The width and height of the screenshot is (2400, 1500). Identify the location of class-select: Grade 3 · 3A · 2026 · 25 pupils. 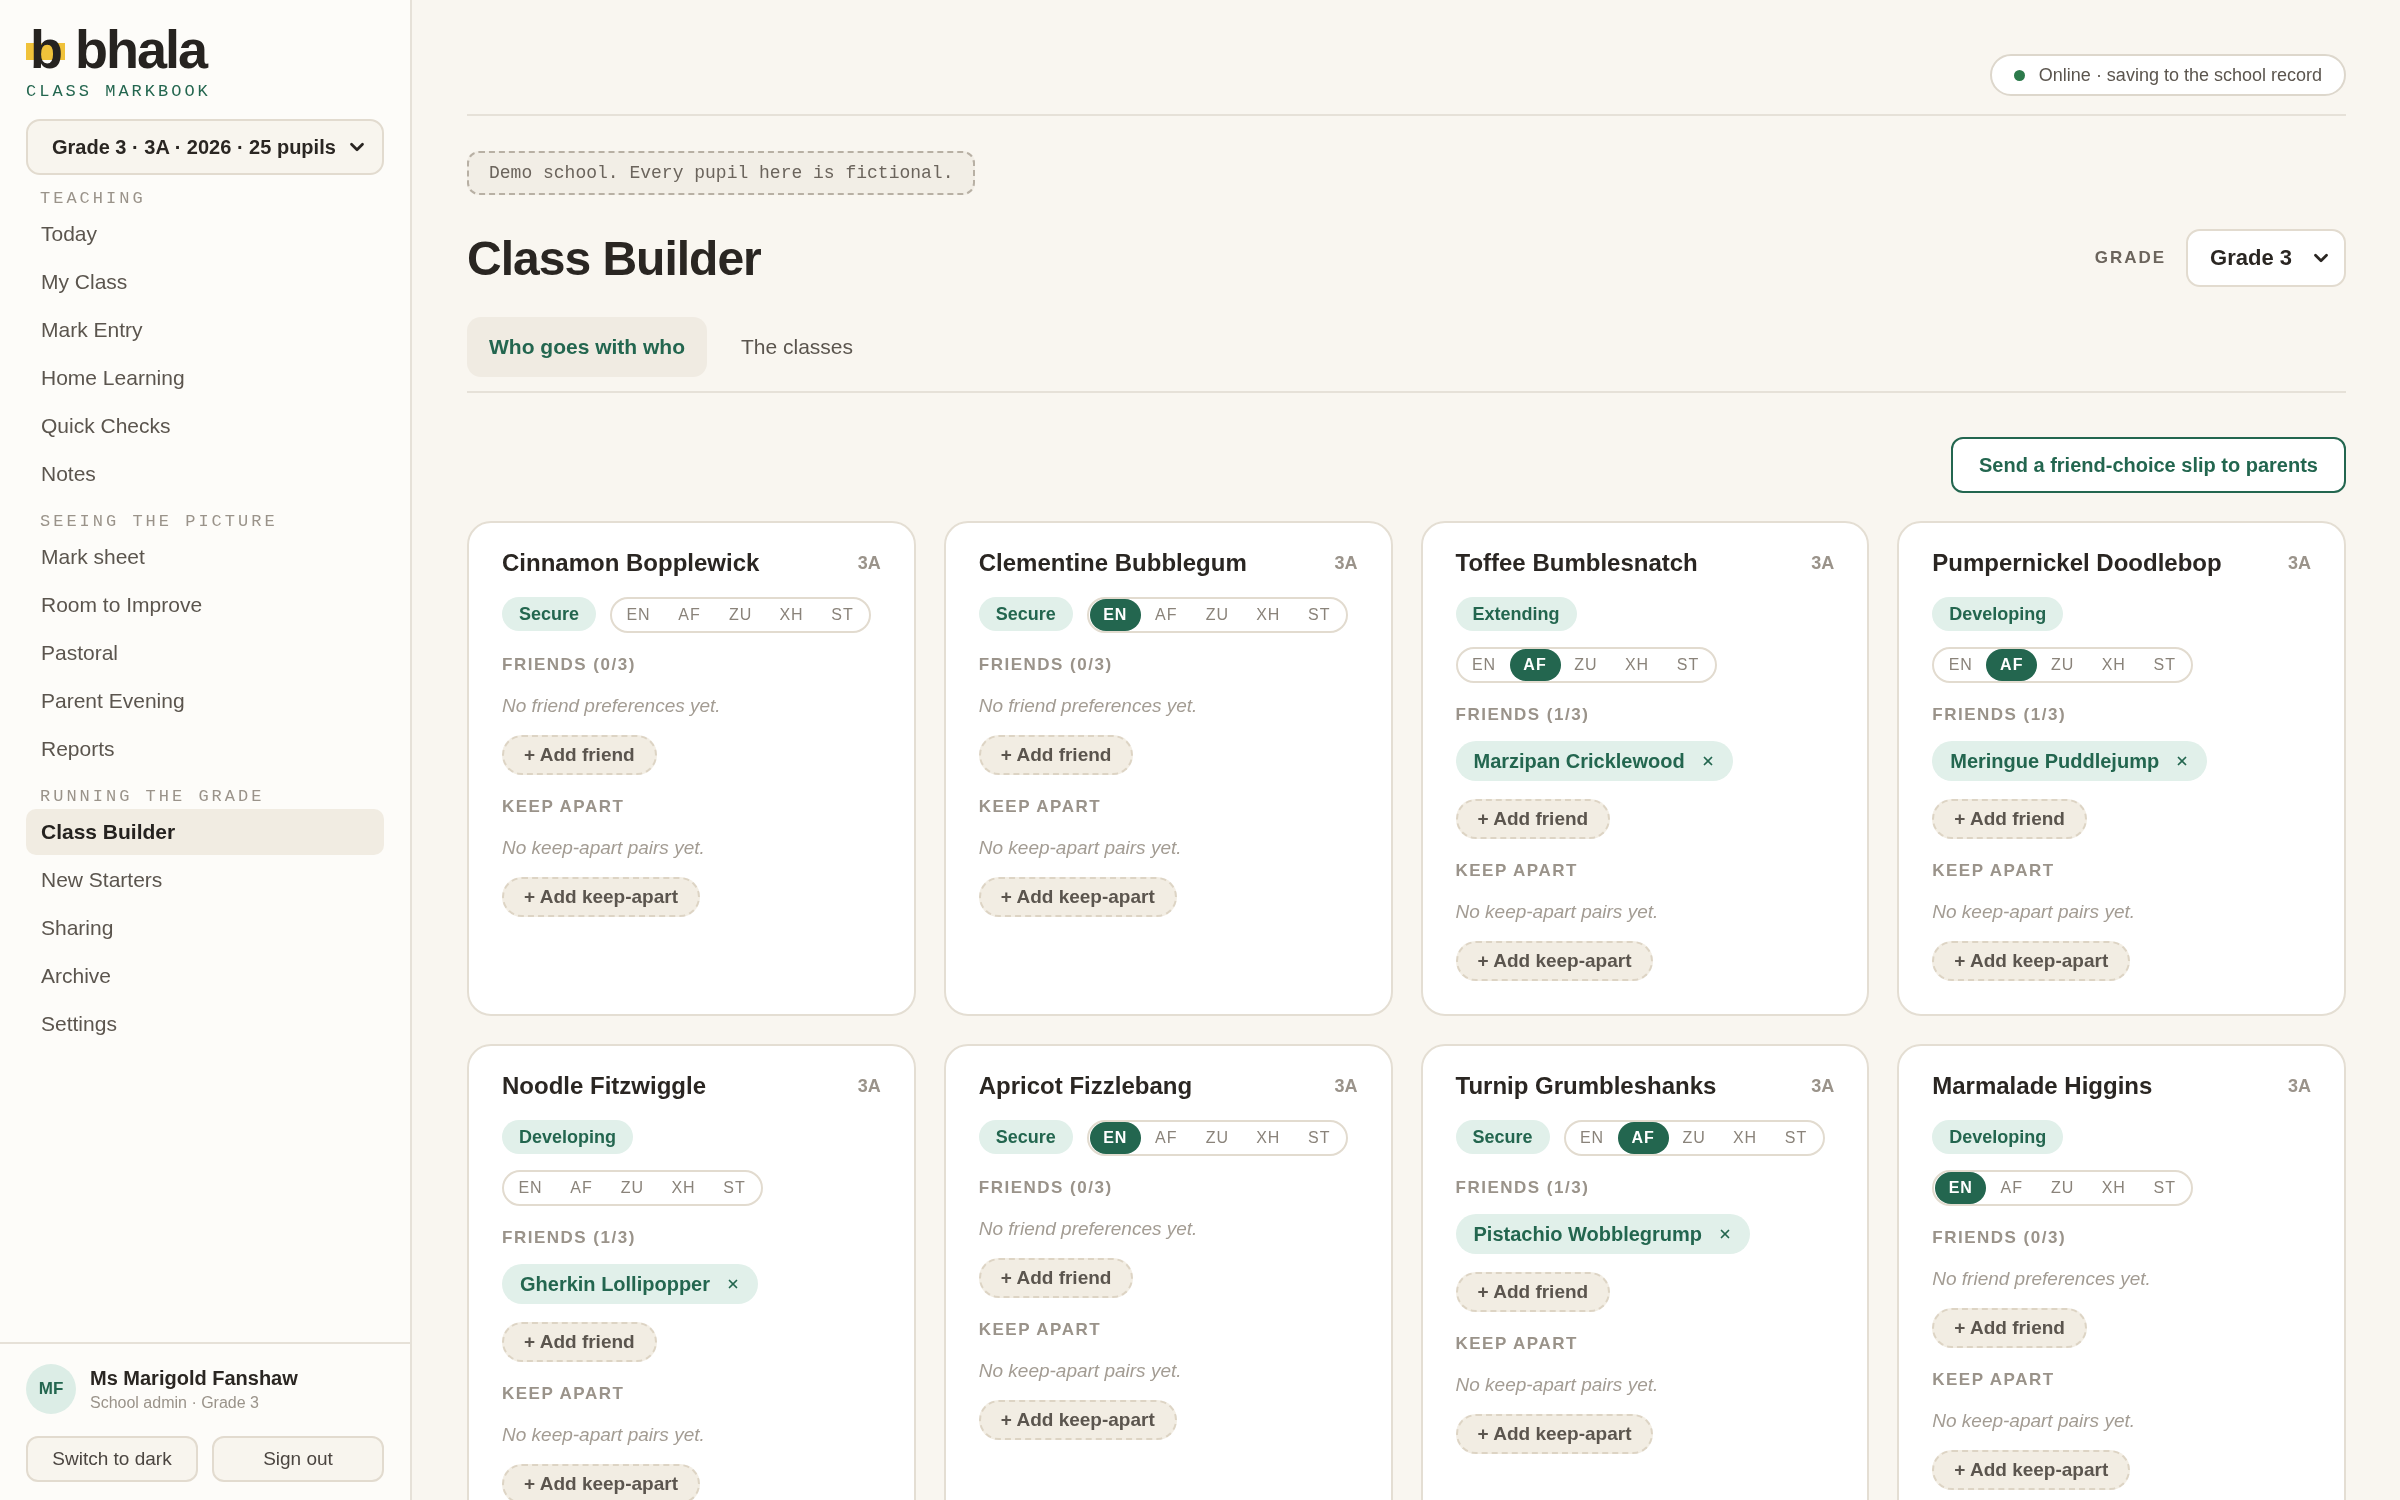
(205, 147).